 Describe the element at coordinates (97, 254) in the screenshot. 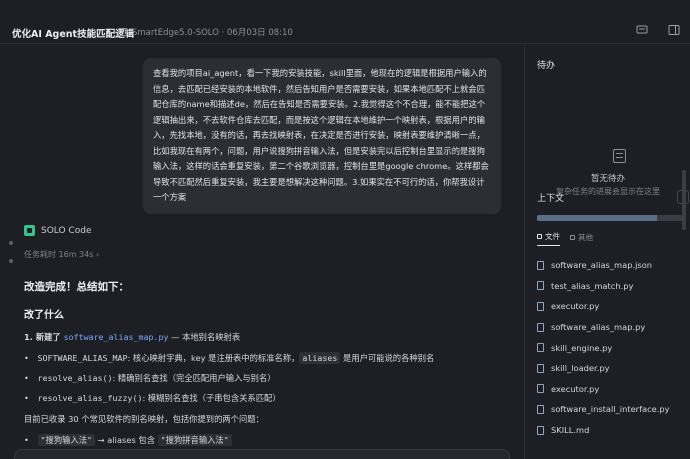

I see `chevron-right-icon: ›` at that location.